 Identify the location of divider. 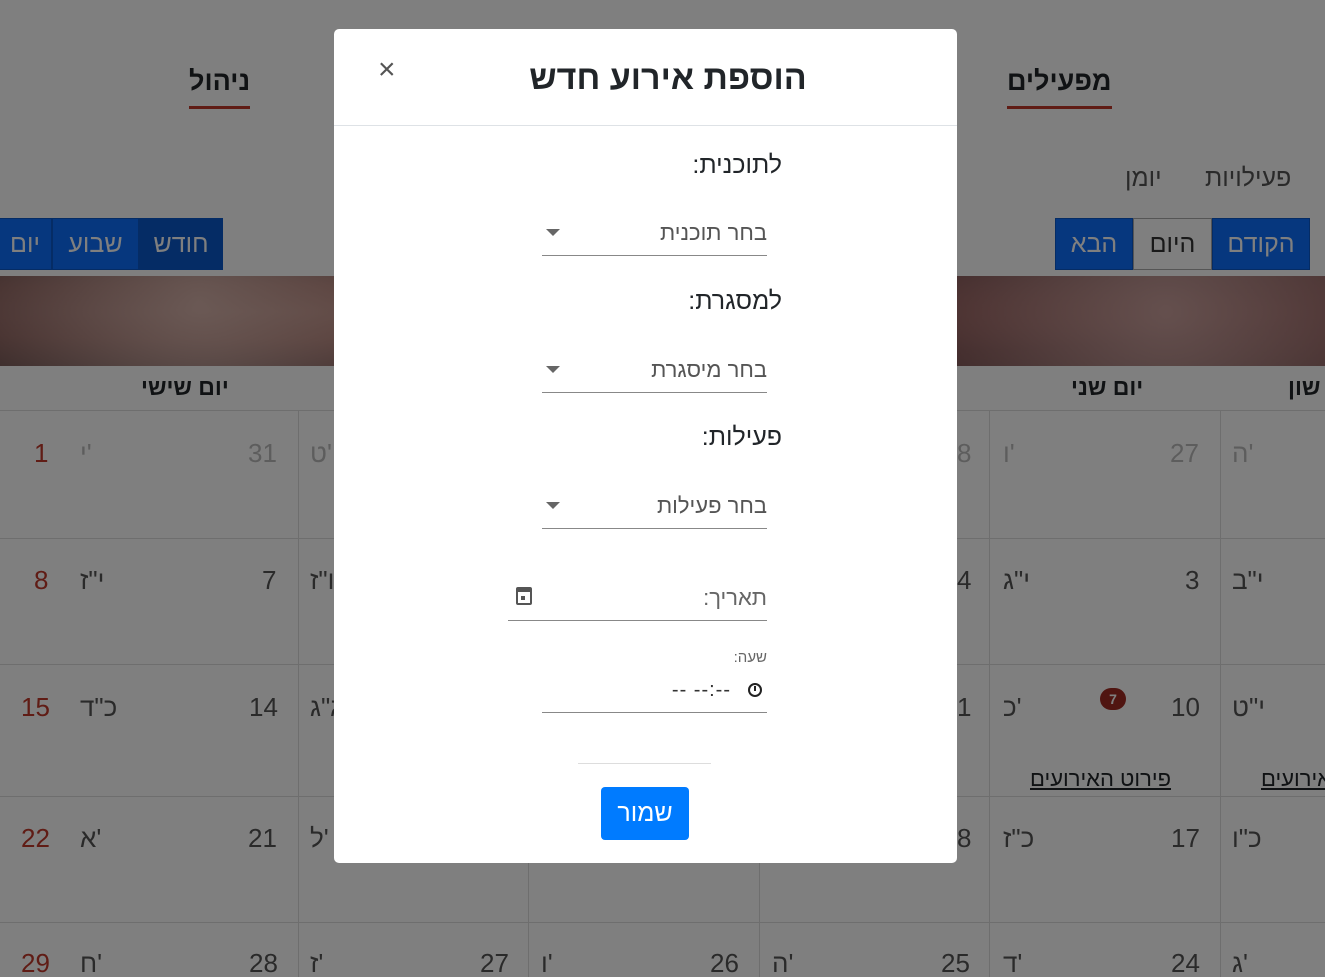
(644, 763).